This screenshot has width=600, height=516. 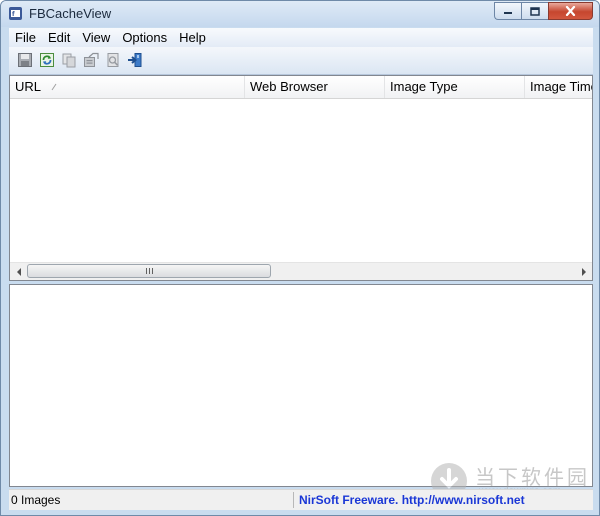 What do you see at coordinates (424, 86) in the screenshot?
I see `column-label-image-type: Image Type` at bounding box center [424, 86].